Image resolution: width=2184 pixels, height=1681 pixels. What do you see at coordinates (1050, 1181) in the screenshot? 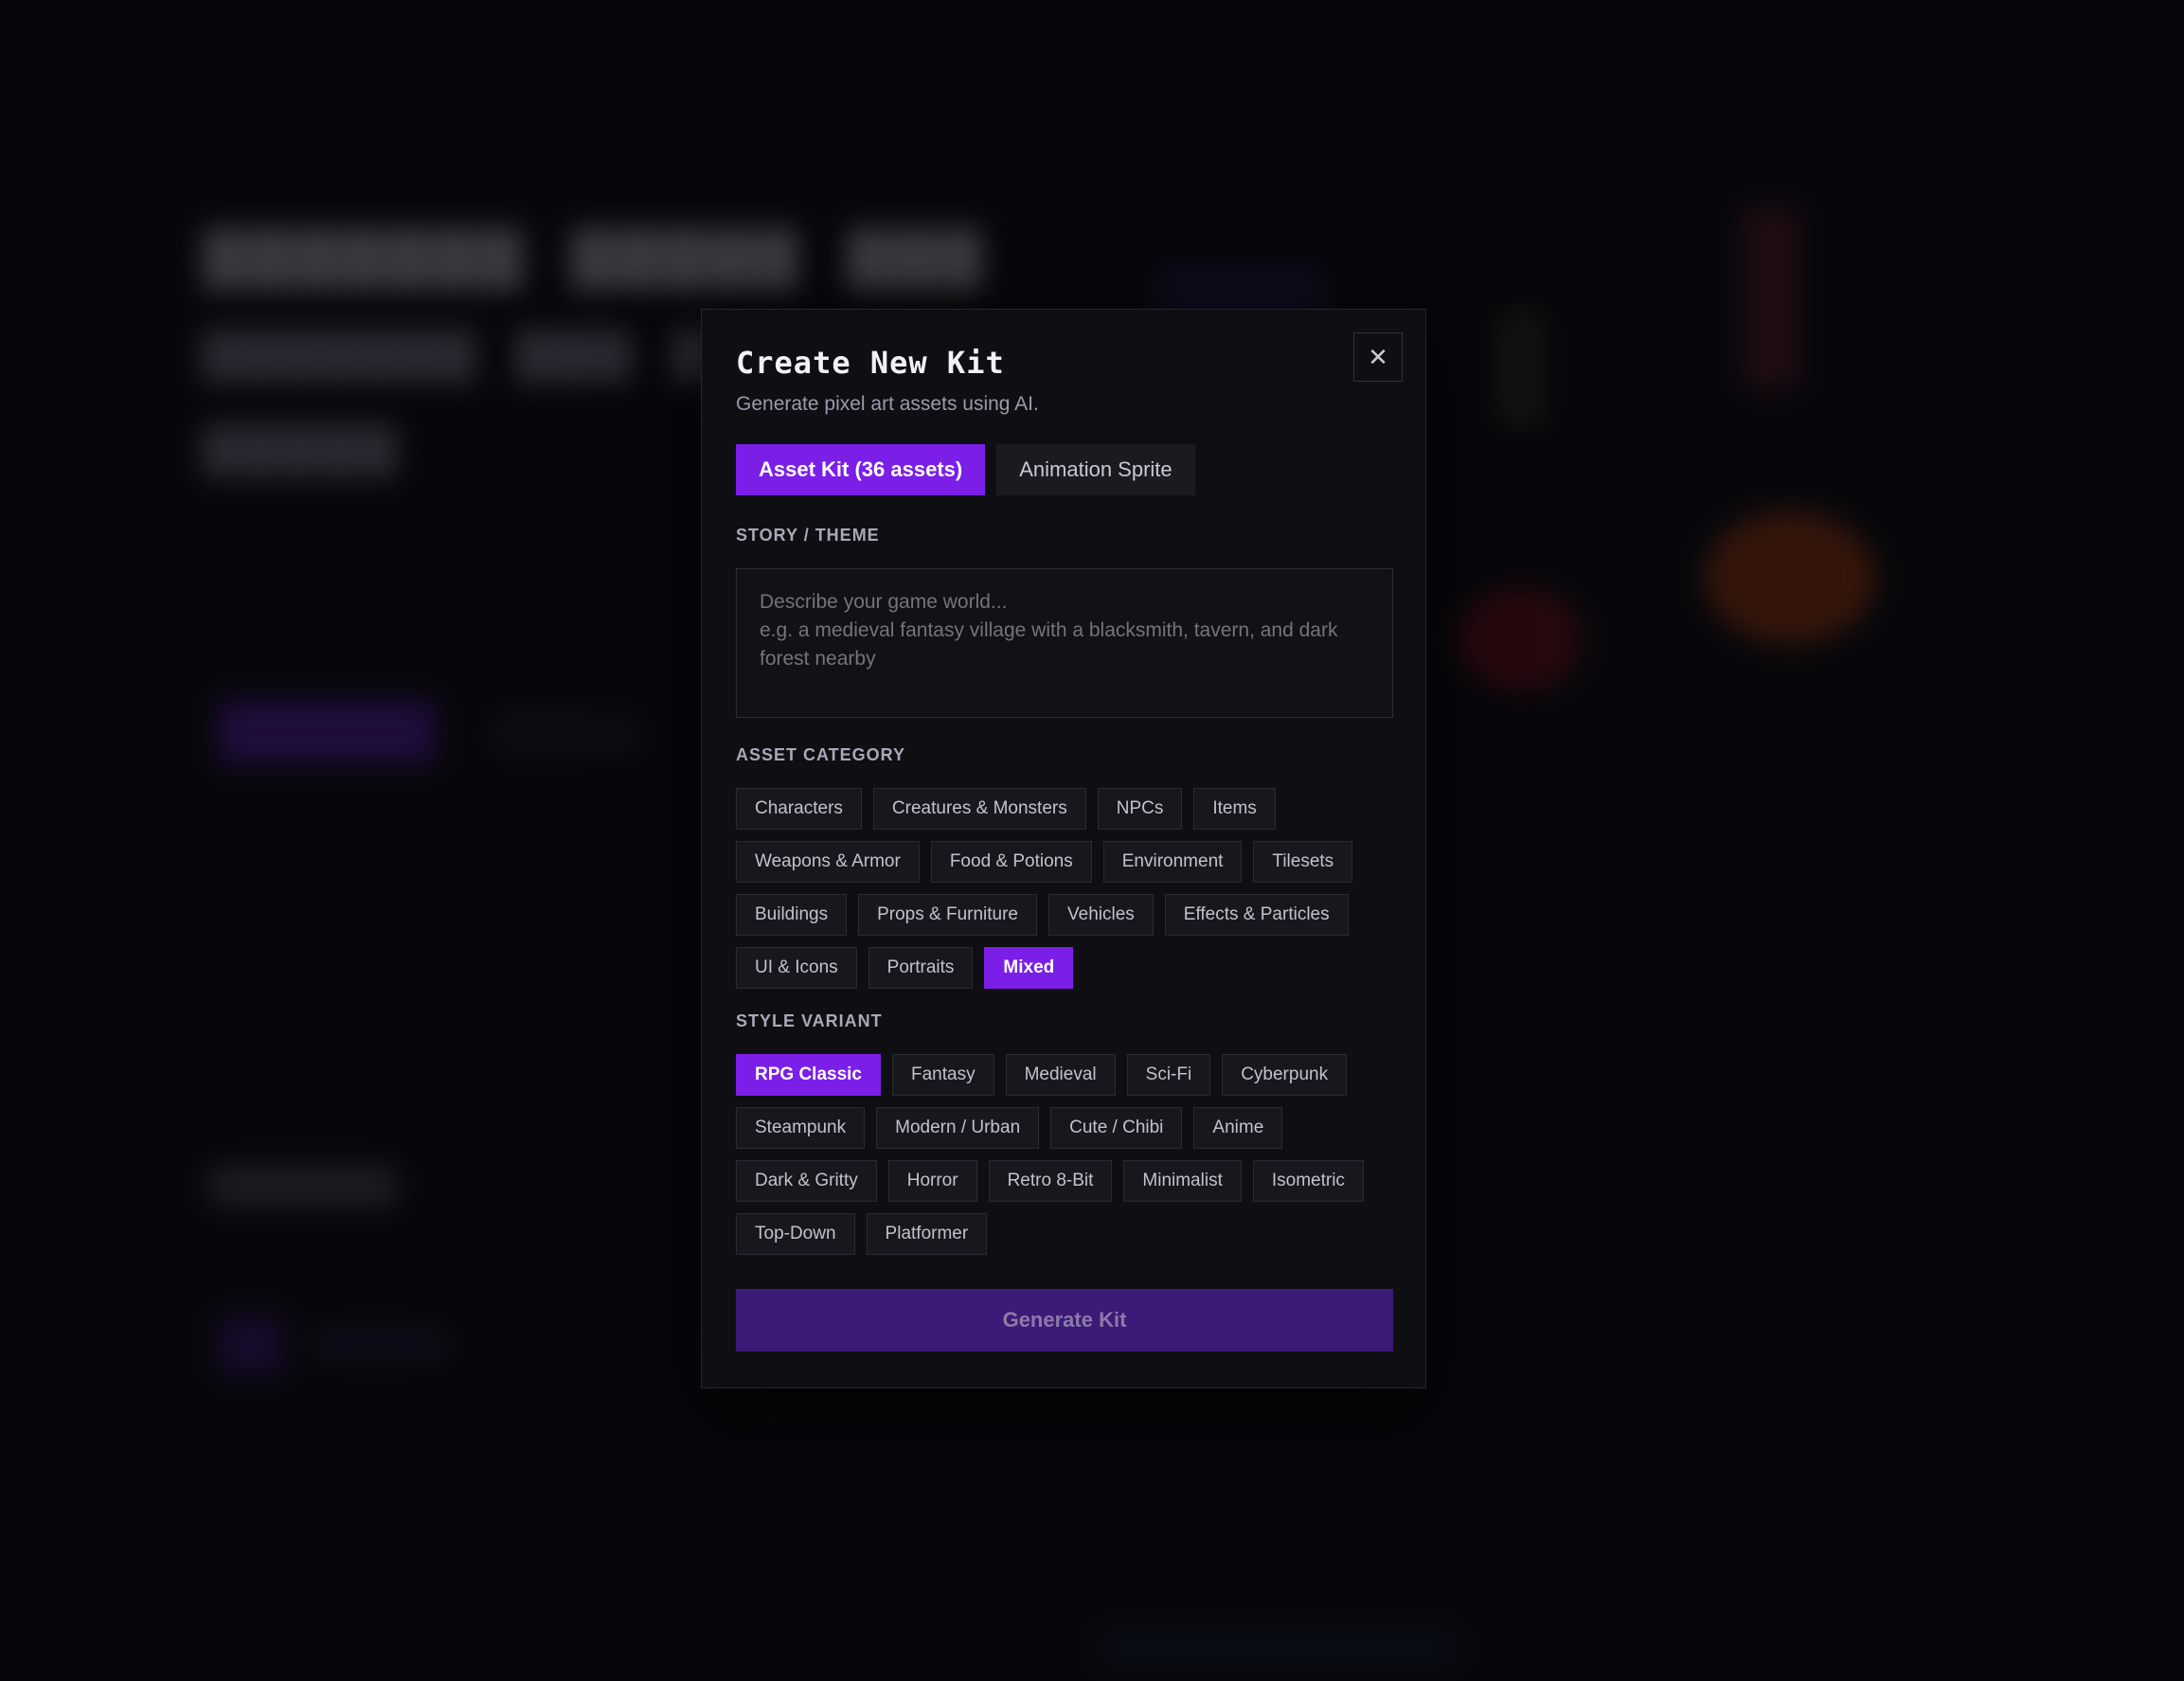
I see `style-chip-retro-8-bit: Retro 8-Bit` at bounding box center [1050, 1181].